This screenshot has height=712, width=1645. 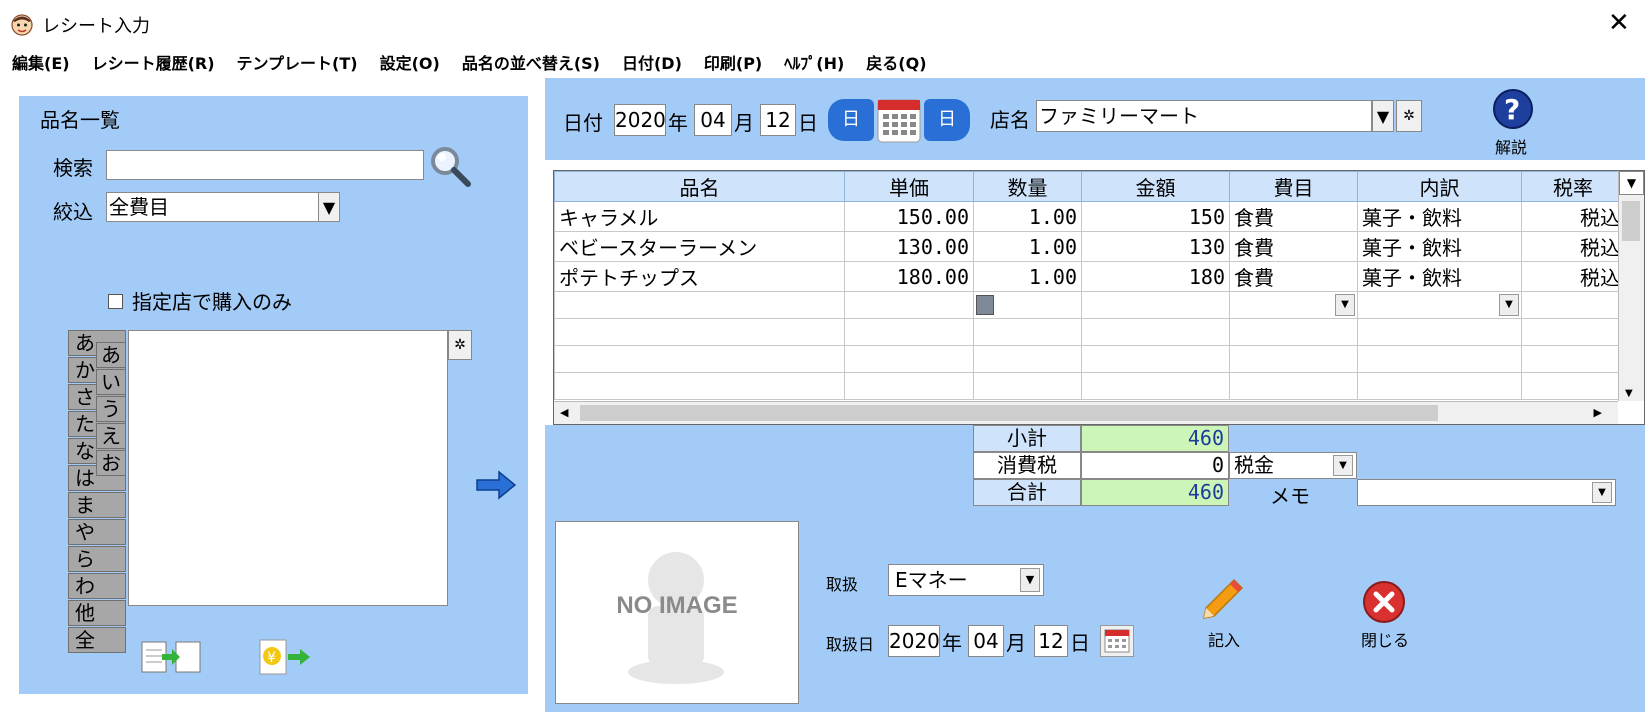 What do you see at coordinates (115, 301) in the screenshot?
I see `only-store-checkbox` at bounding box center [115, 301].